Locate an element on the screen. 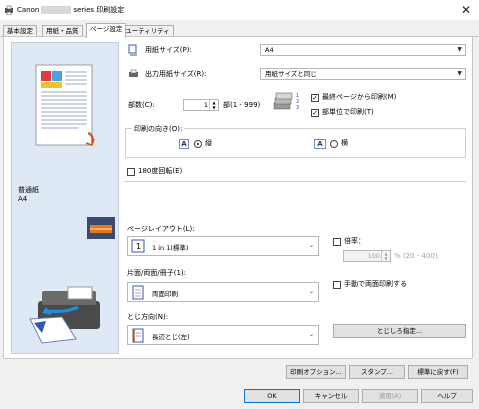  paper-size-label: 用紙サイズ(P): is located at coordinates (168, 50).